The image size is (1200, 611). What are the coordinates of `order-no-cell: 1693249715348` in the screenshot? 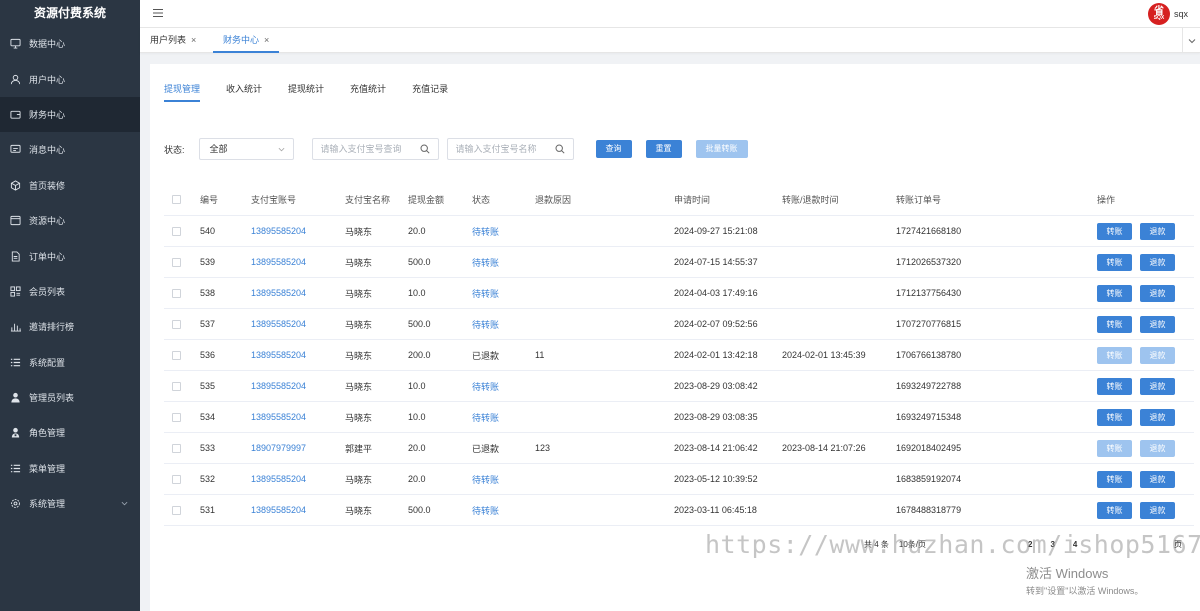 It's located at (929, 417).